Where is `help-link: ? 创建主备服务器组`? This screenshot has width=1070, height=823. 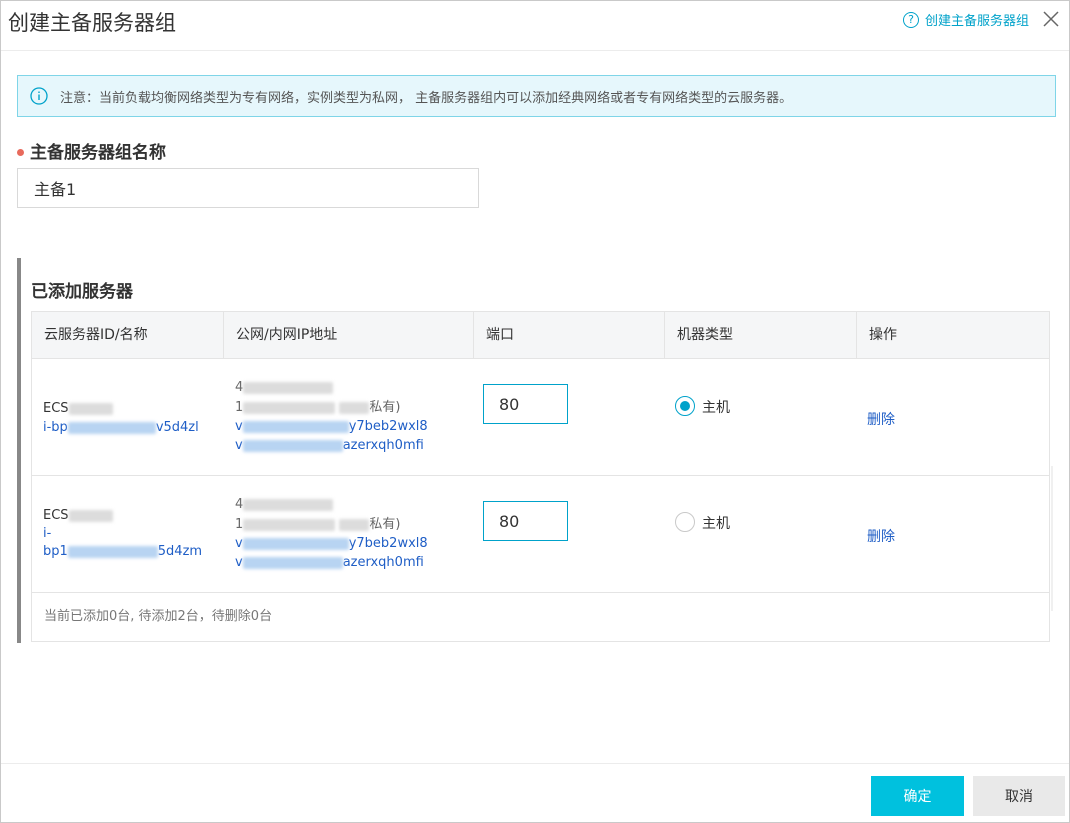
help-link: ? 创建主备服务器组 is located at coordinates (965, 19).